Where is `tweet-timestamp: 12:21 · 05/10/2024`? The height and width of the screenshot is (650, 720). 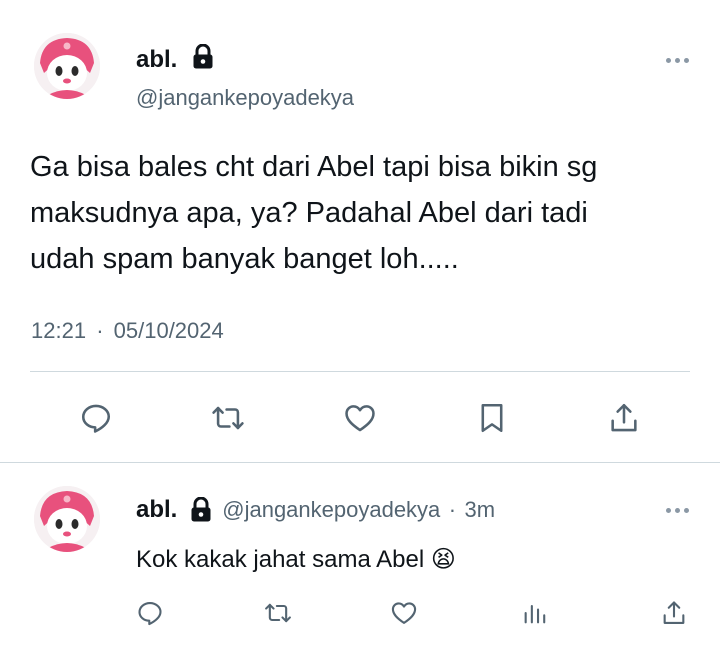
tweet-timestamp: 12:21 · 05/10/2024 is located at coordinates (127, 331).